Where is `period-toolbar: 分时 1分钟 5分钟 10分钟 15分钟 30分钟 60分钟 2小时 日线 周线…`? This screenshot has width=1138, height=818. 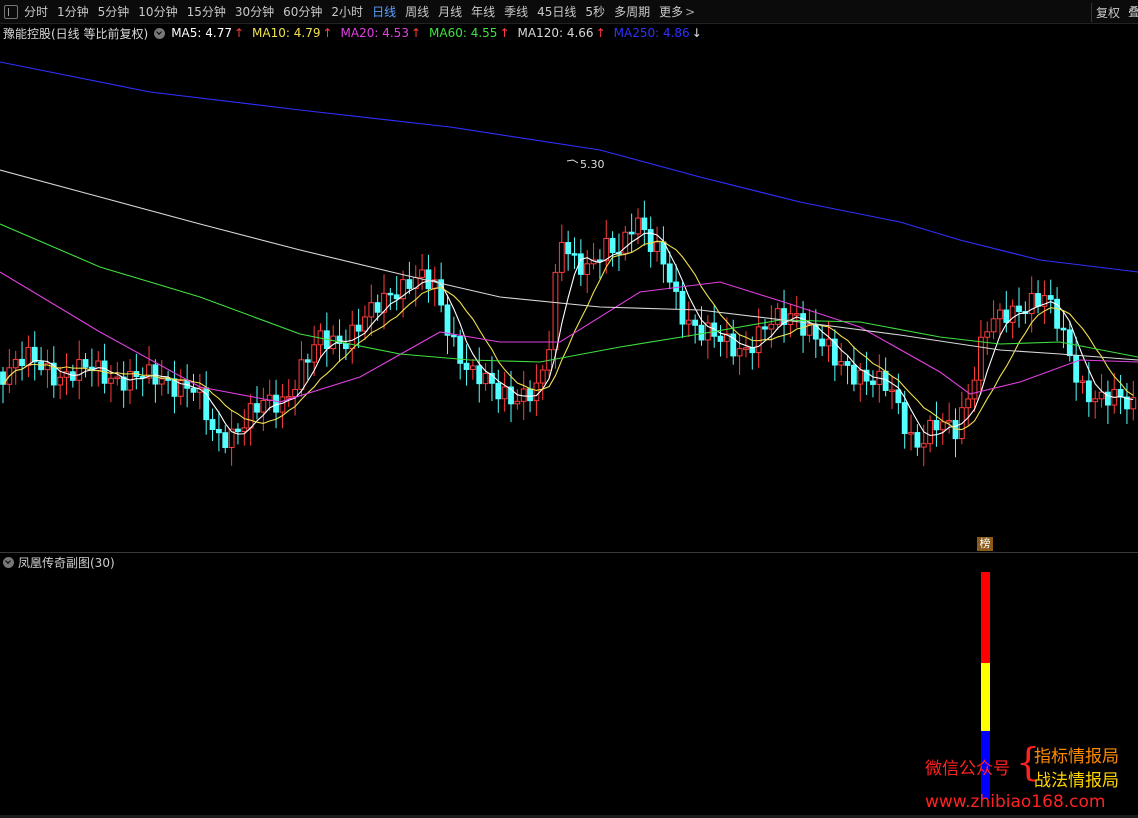
period-toolbar: 分时 1分钟 5分钟 10分钟 15分钟 30分钟 60分钟 2小时 日线 周线… is located at coordinates (569, 12).